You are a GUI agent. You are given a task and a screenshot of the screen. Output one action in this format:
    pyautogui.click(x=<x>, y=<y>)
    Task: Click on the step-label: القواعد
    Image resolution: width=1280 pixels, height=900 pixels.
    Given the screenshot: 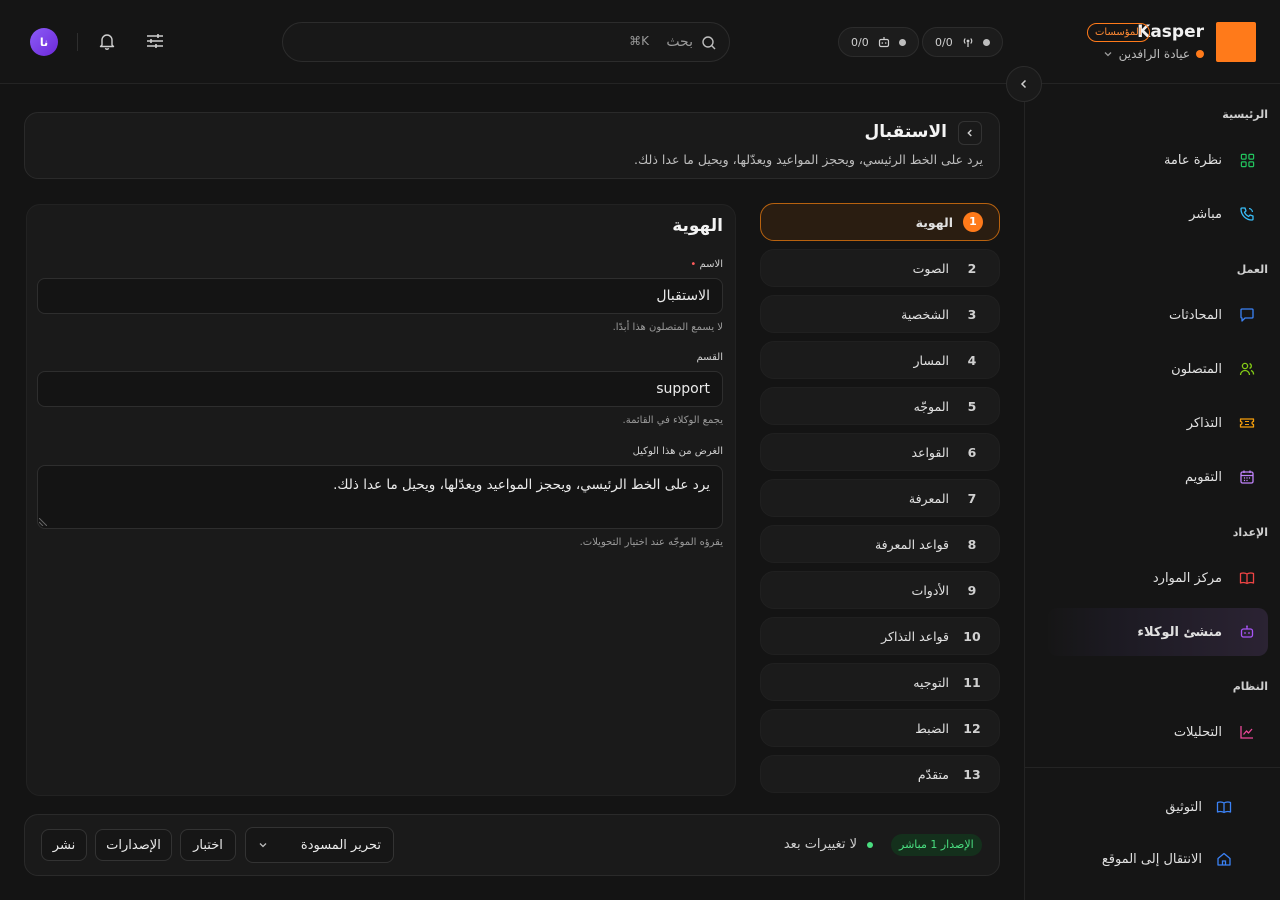 What is the action you would take?
    pyautogui.click(x=930, y=452)
    